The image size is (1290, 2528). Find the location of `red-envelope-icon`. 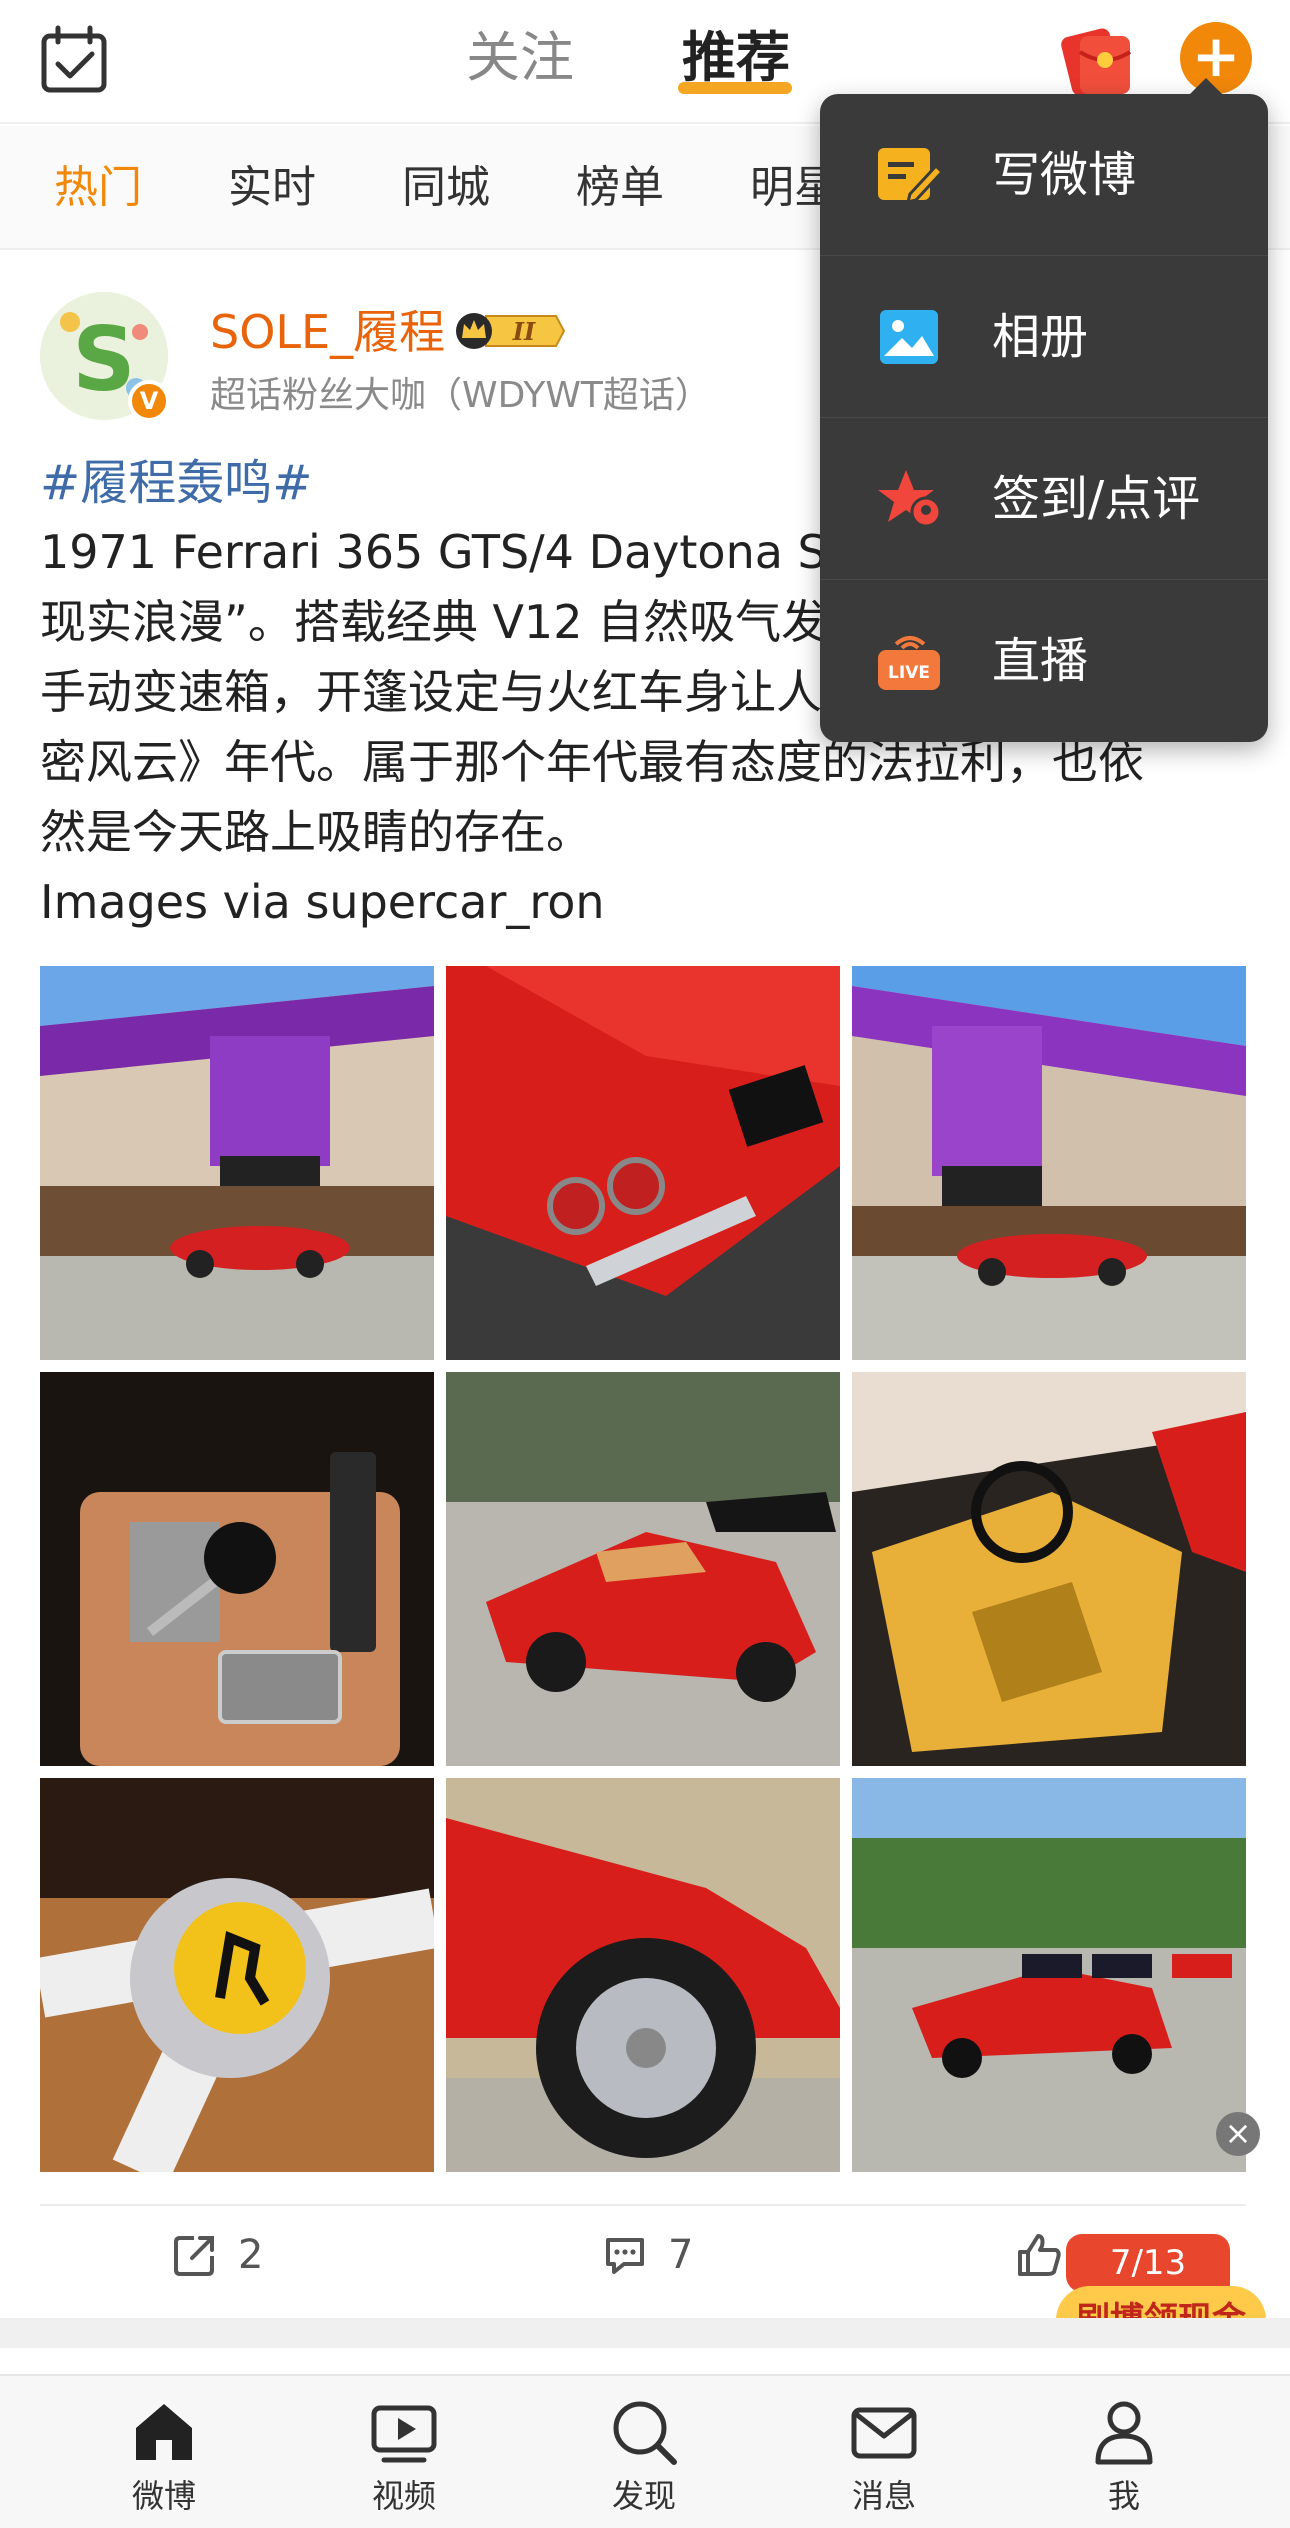

red-envelope-icon is located at coordinates (1097, 60).